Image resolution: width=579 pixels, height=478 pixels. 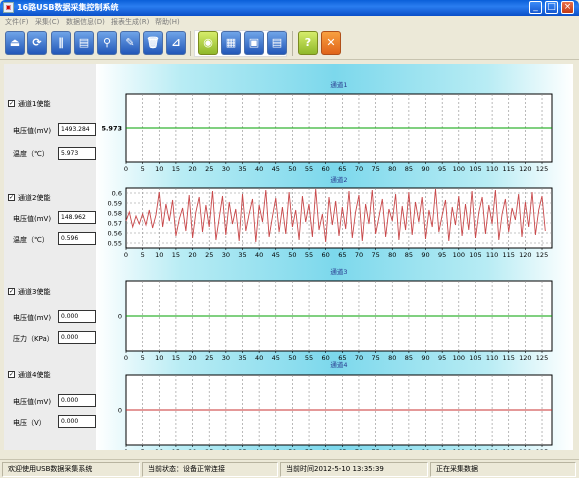 What do you see at coordinates (567, 7) in the screenshot?
I see `close-button: ×` at bounding box center [567, 7].